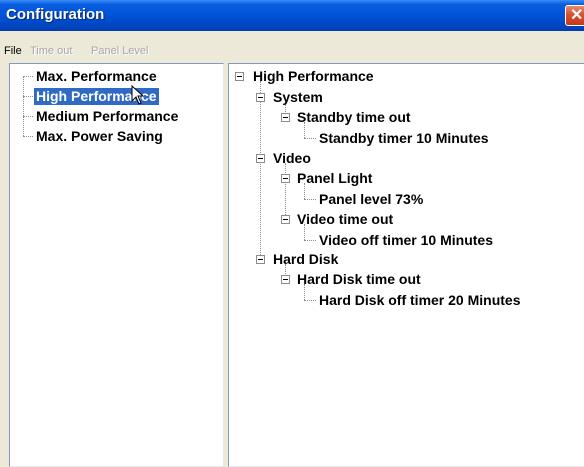 The height and width of the screenshot is (467, 584). Describe the element at coordinates (359, 279) in the screenshot. I see `tree-node-hard-disk-time-out: Hard Disk time out` at that location.